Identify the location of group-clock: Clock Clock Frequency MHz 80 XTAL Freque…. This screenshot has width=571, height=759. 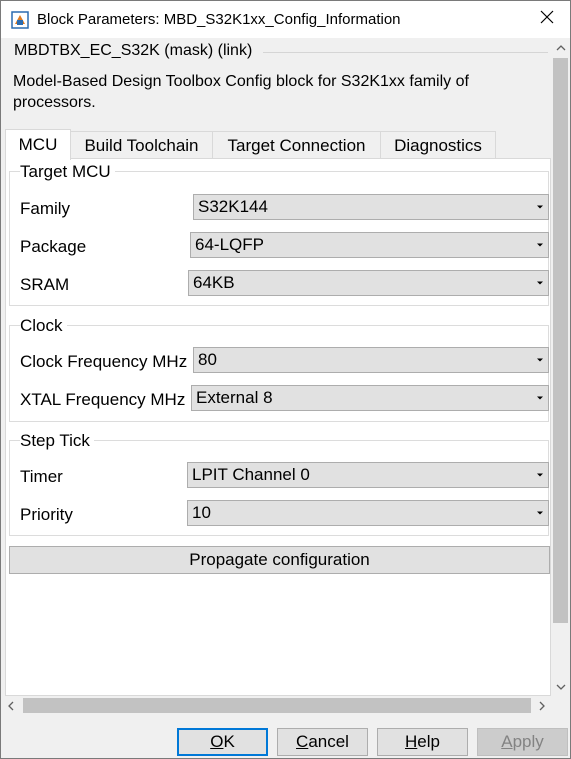
(279, 369).